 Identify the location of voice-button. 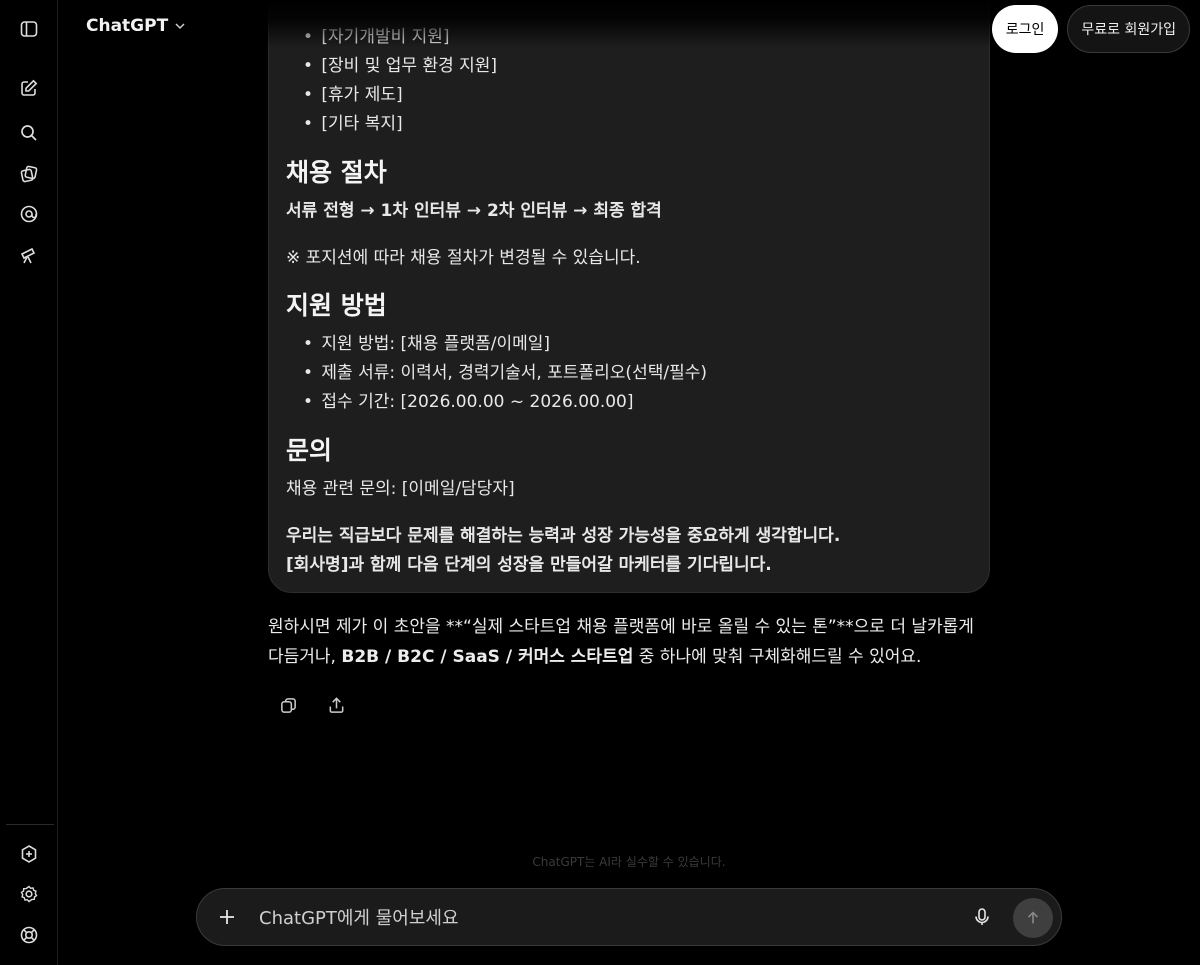
(982, 917).